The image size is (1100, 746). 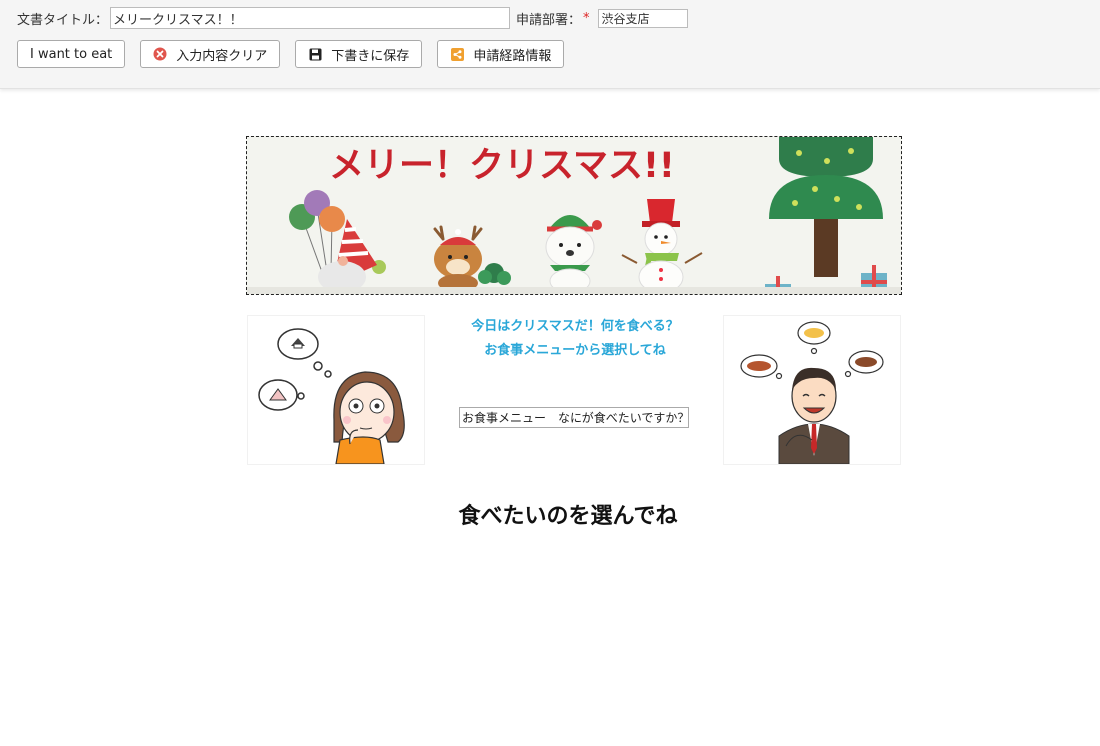 I want to click on banner-title: メリー！クリスマス!!, so click(x=502, y=166).